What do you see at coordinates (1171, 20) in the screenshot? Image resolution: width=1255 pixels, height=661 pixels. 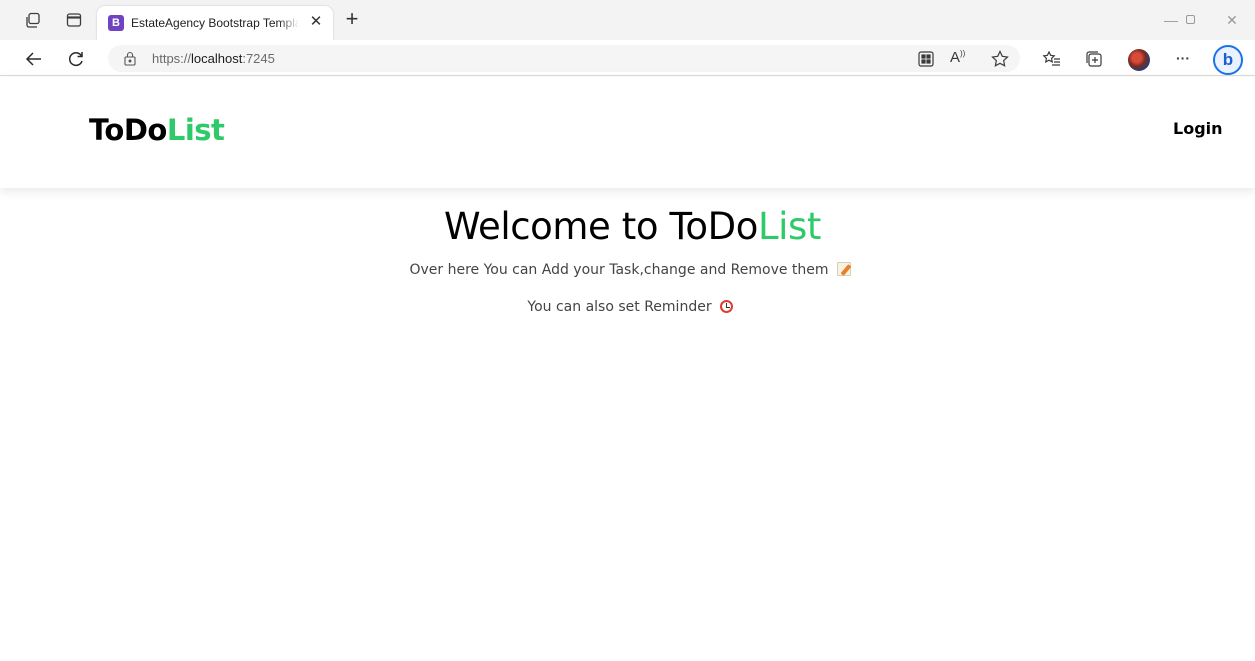 I see `minimize-icon: —` at bounding box center [1171, 20].